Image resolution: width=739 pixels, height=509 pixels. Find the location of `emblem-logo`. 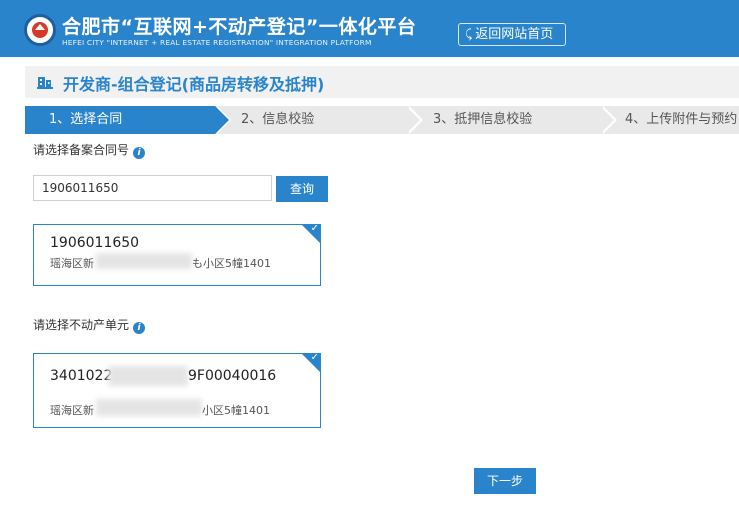

emblem-logo is located at coordinates (40, 30).